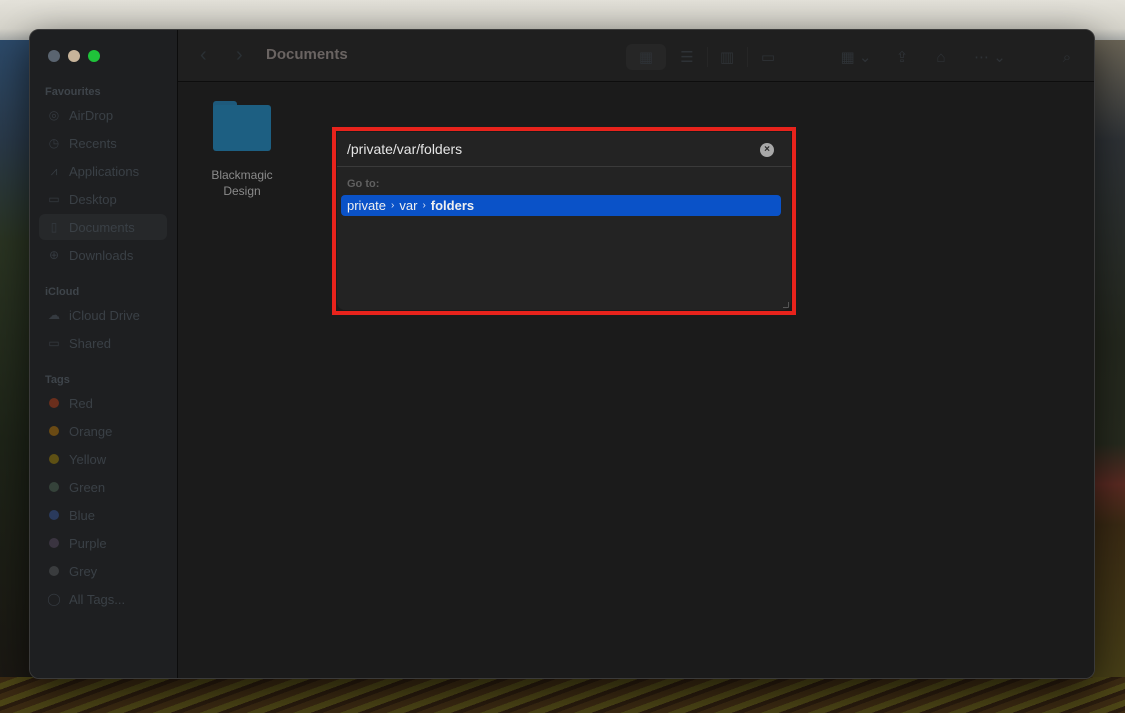 The image size is (1125, 713). What do you see at coordinates (62, 292) in the screenshot?
I see `sidebar-section-icloud: iCloud` at bounding box center [62, 292].